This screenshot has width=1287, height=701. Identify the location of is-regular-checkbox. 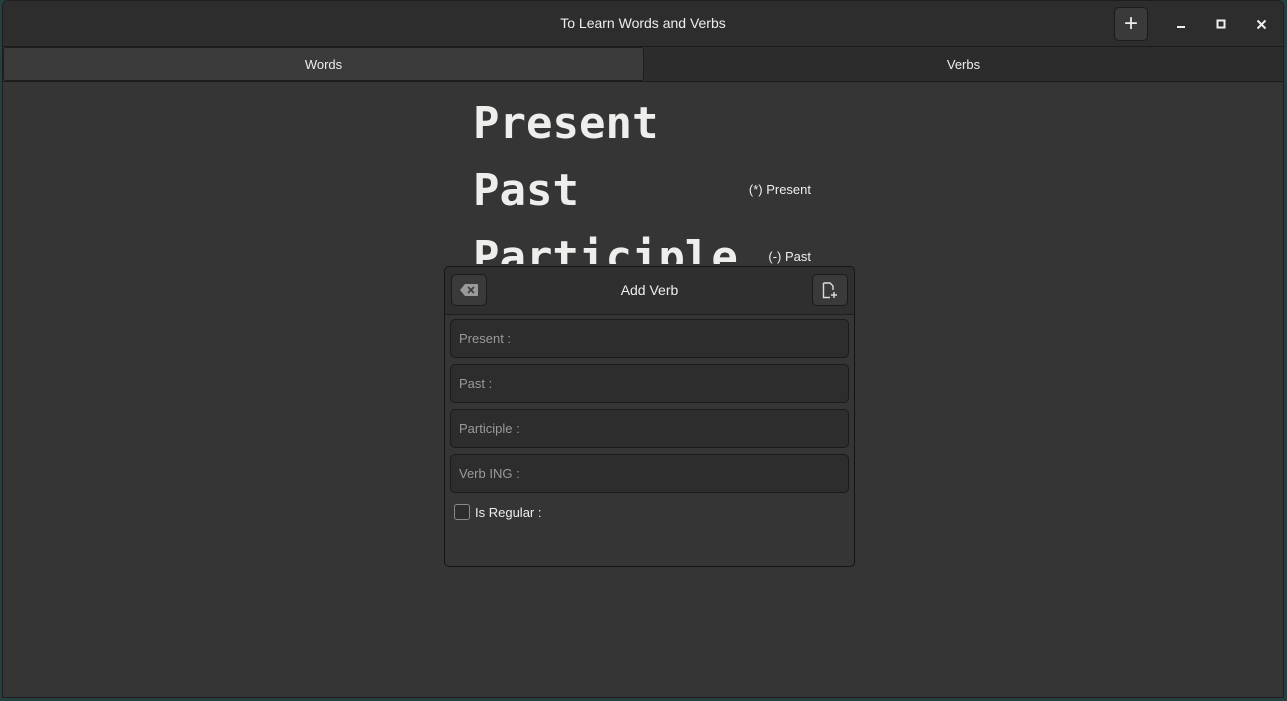
(462, 512).